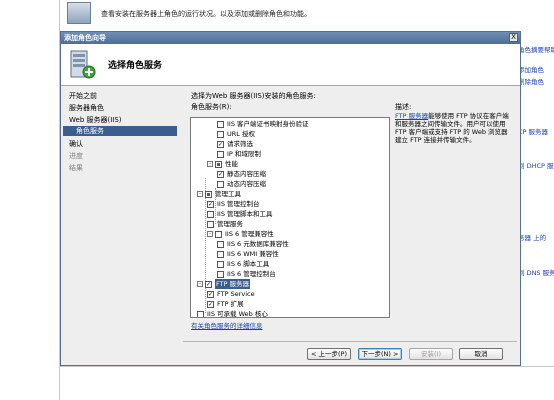  What do you see at coordinates (233, 204) in the screenshot?
I see `tree-item: IIS 管理控制台` at bounding box center [233, 204].